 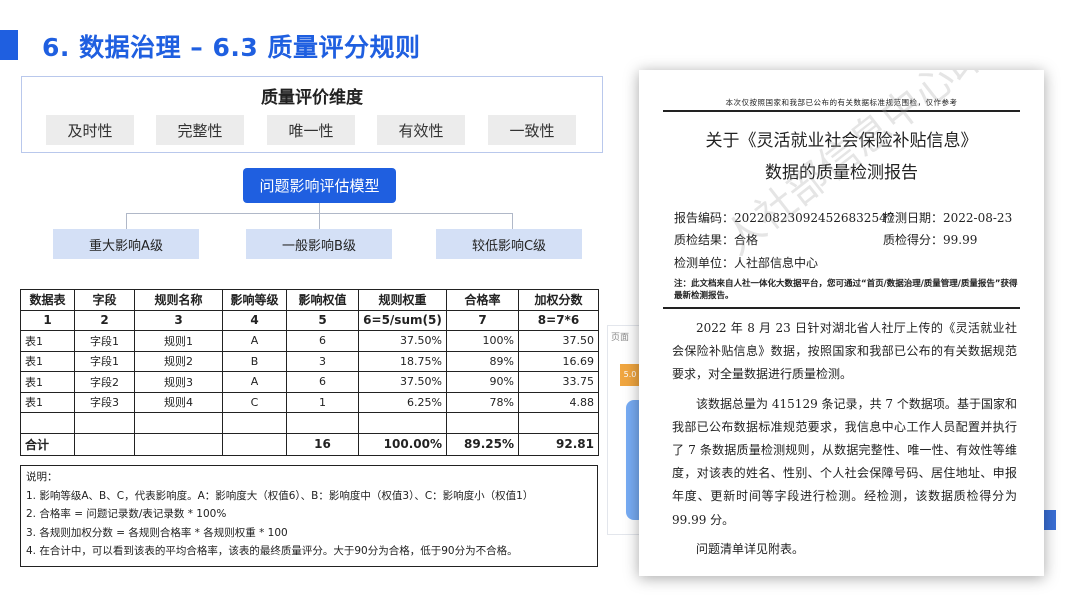 What do you see at coordinates (319, 185) in the screenshot?
I see `impact-model-box: 问题影响评估模型` at bounding box center [319, 185].